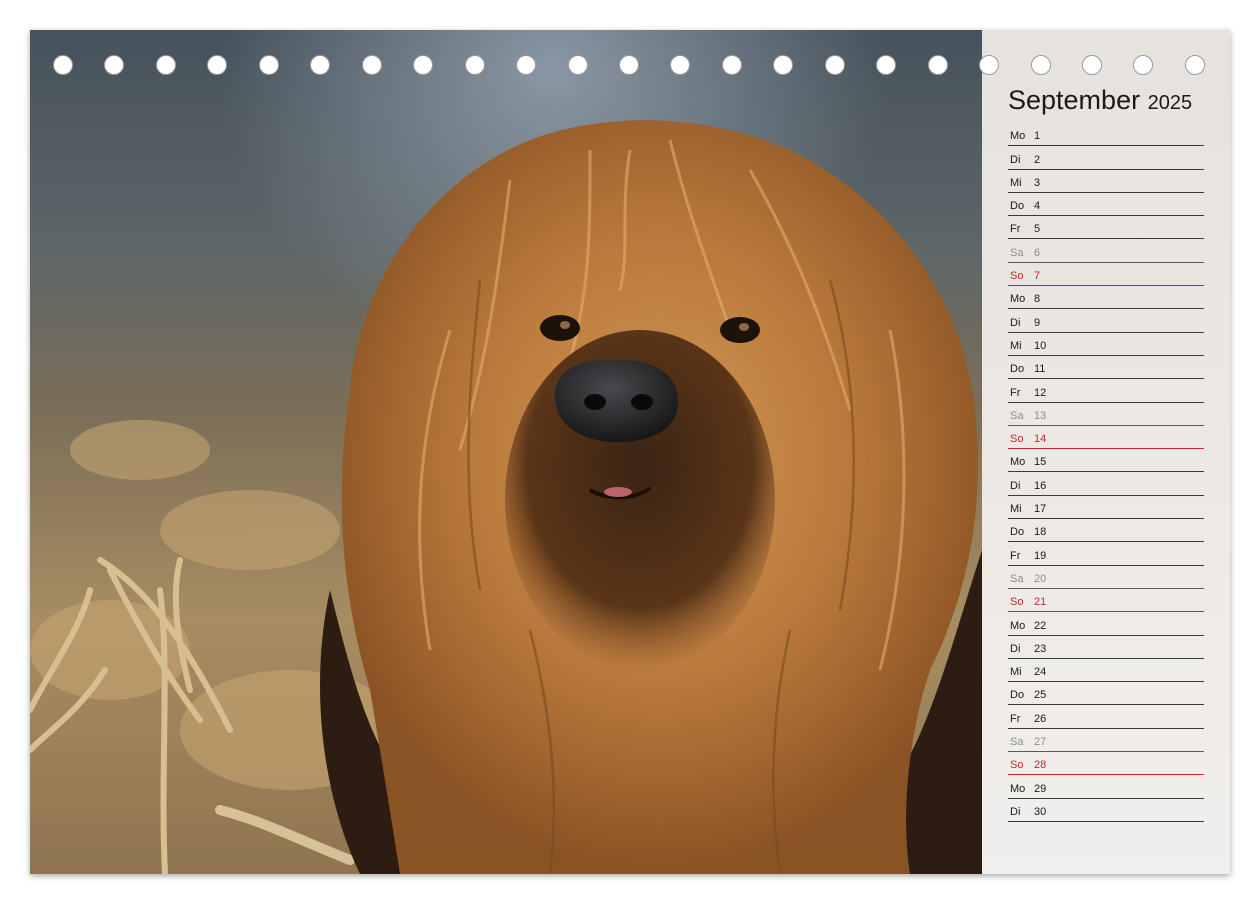 The width and height of the screenshot is (1260, 905). What do you see at coordinates (1106, 391) in the screenshot?
I see `day-row: Fr 12` at bounding box center [1106, 391].